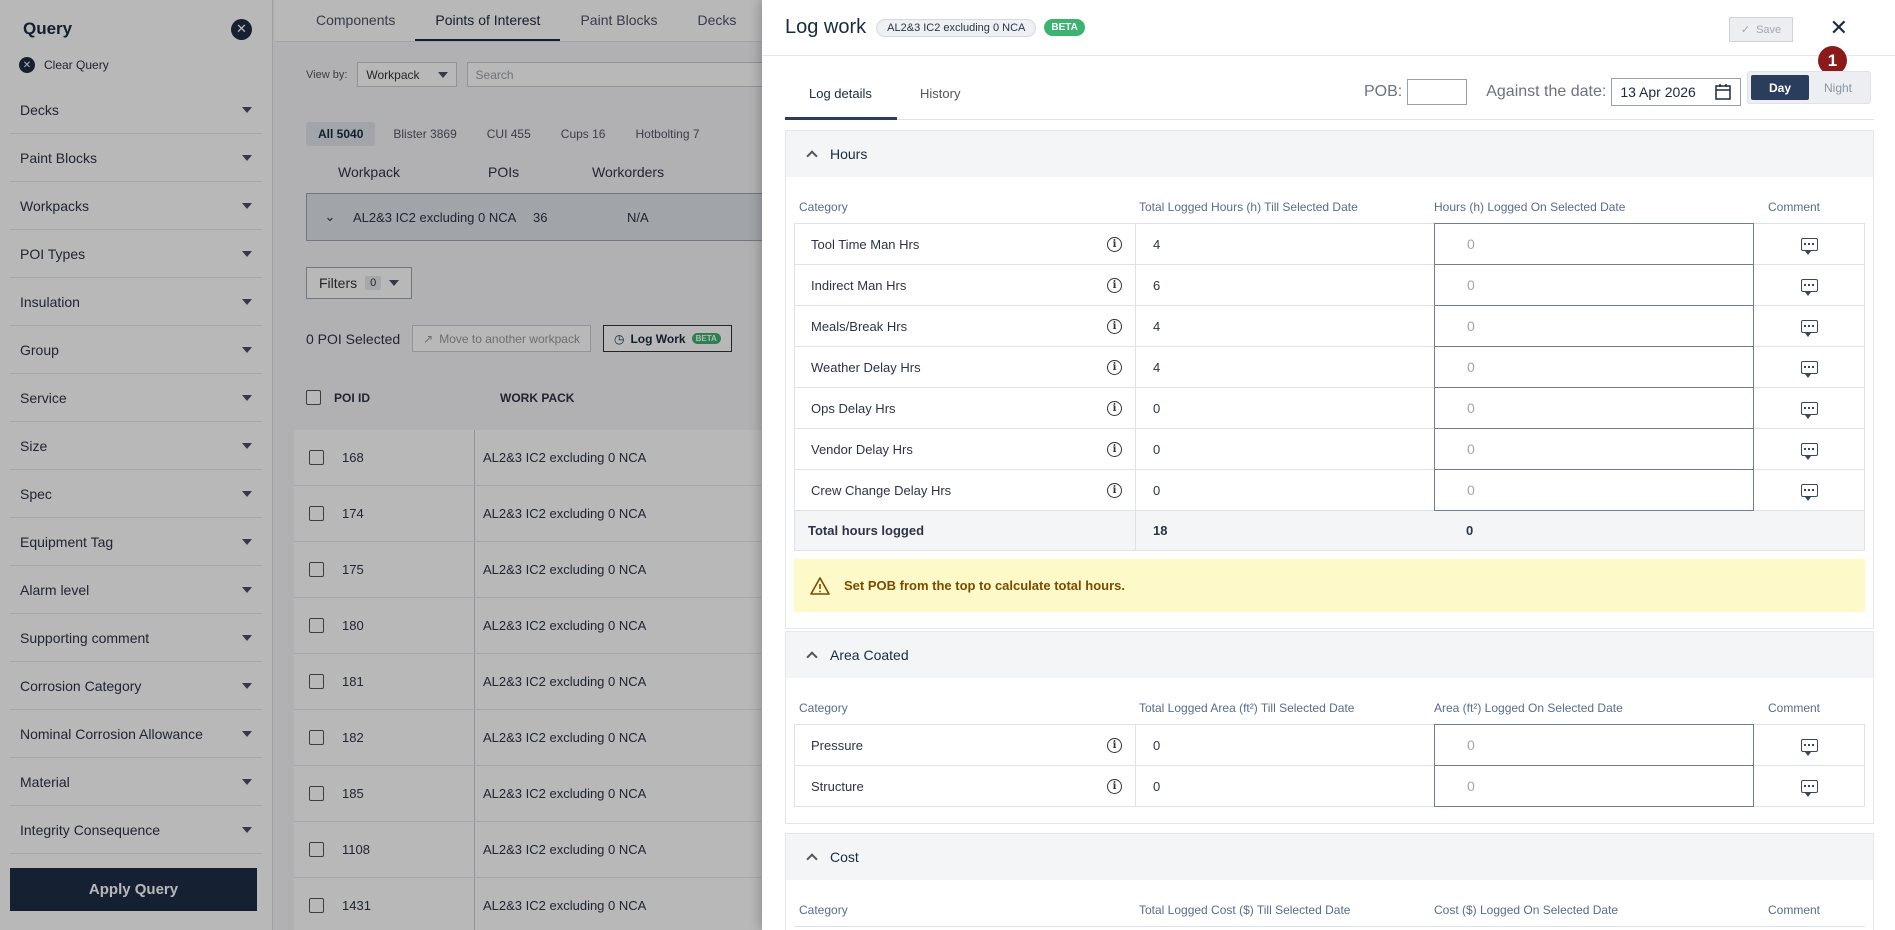 This screenshot has width=1895, height=930. What do you see at coordinates (849, 154) in the screenshot?
I see `hours-title: Hours` at bounding box center [849, 154].